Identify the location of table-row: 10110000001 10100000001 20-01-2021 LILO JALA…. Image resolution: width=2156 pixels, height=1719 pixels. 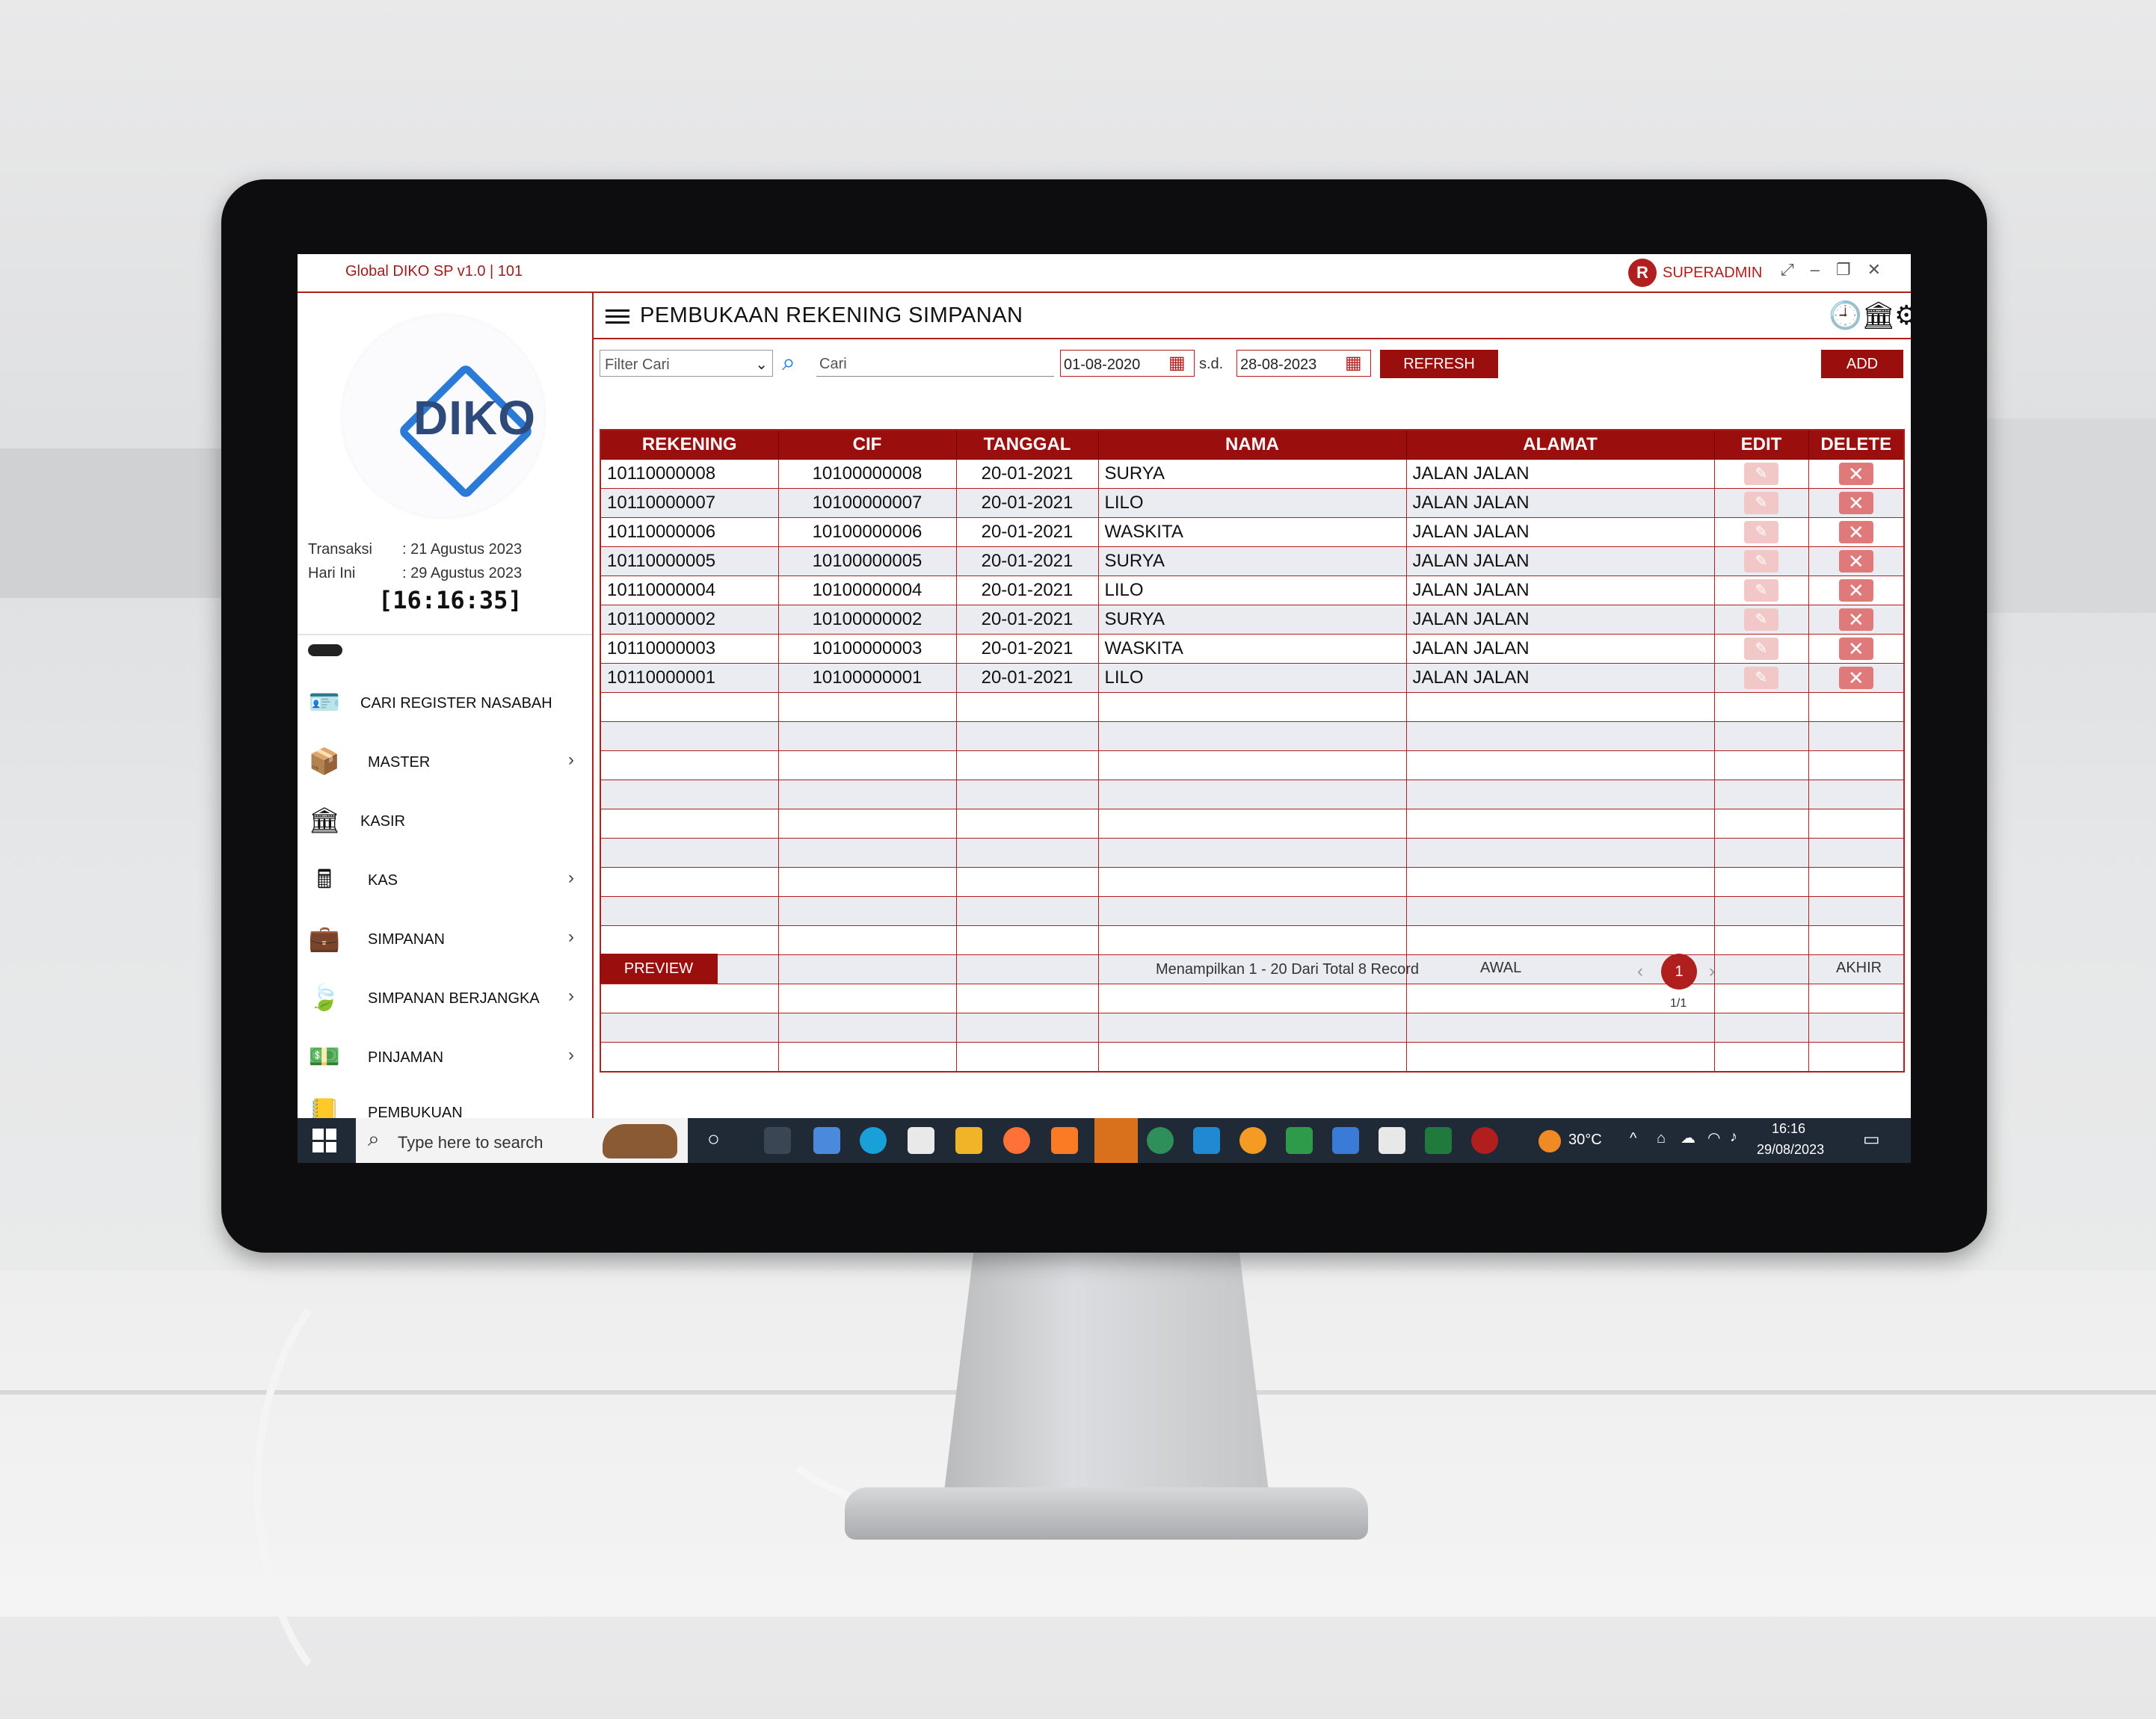
(1252, 678).